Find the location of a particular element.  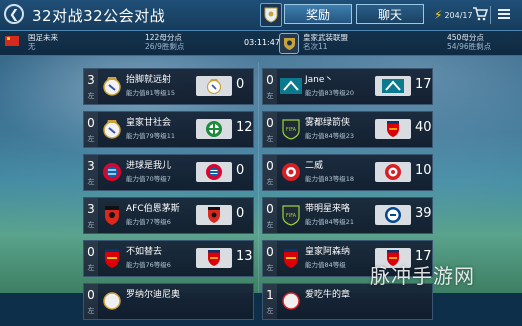

lightning-icon: ⚡ is located at coordinates (438, 15).